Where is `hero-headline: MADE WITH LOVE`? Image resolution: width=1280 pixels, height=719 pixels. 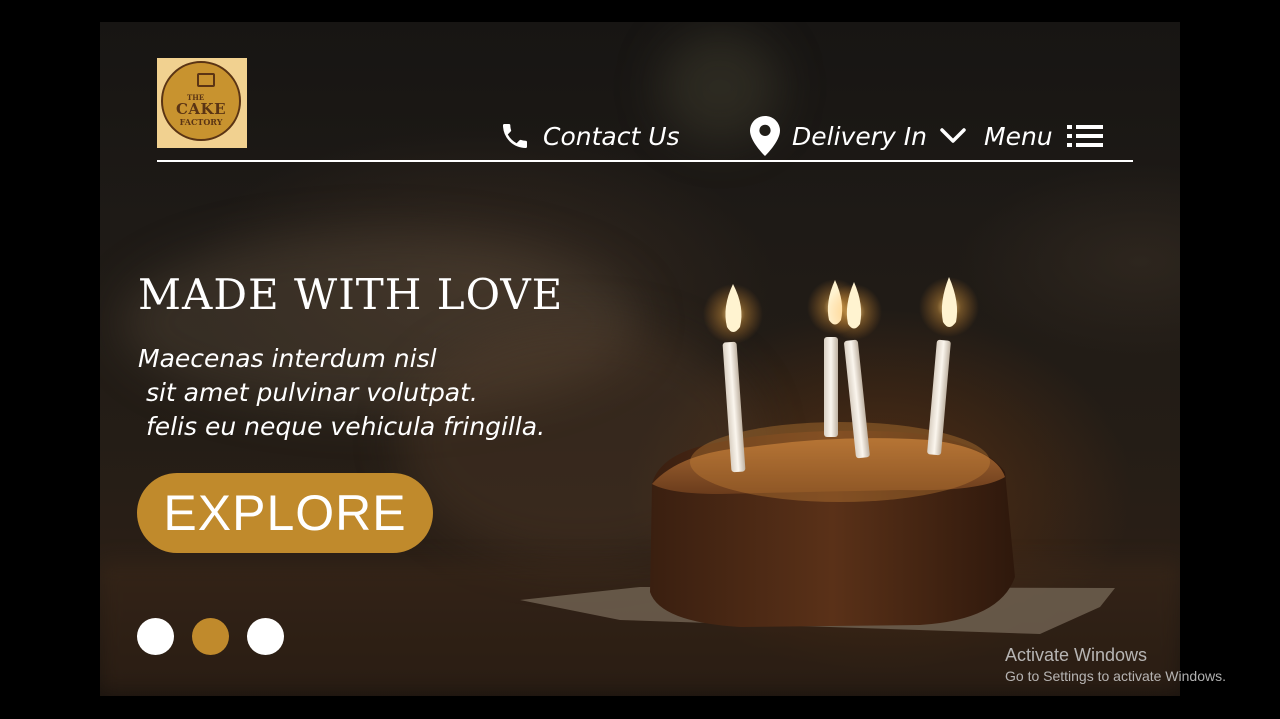
hero-headline: MADE WITH LOVE is located at coordinates (351, 294).